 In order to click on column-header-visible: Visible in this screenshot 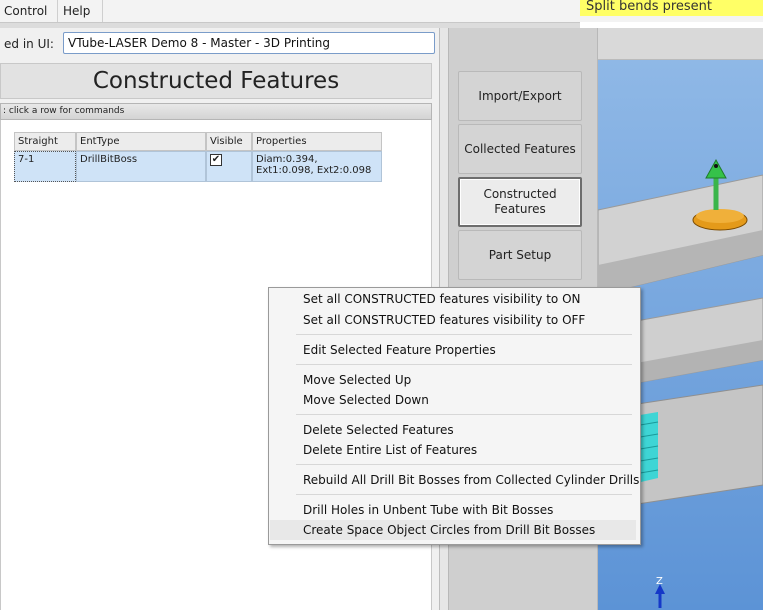, I will do `click(229, 141)`.